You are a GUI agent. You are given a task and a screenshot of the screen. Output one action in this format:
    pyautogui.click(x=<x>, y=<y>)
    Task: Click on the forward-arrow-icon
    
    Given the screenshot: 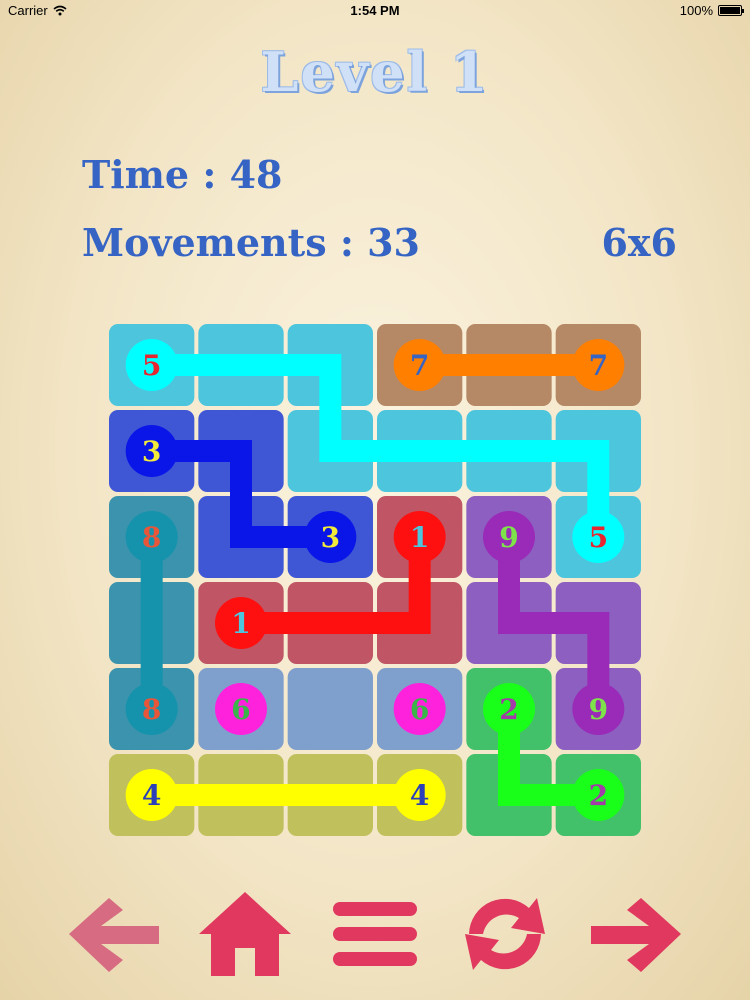 What is the action you would take?
    pyautogui.click(x=636, y=935)
    